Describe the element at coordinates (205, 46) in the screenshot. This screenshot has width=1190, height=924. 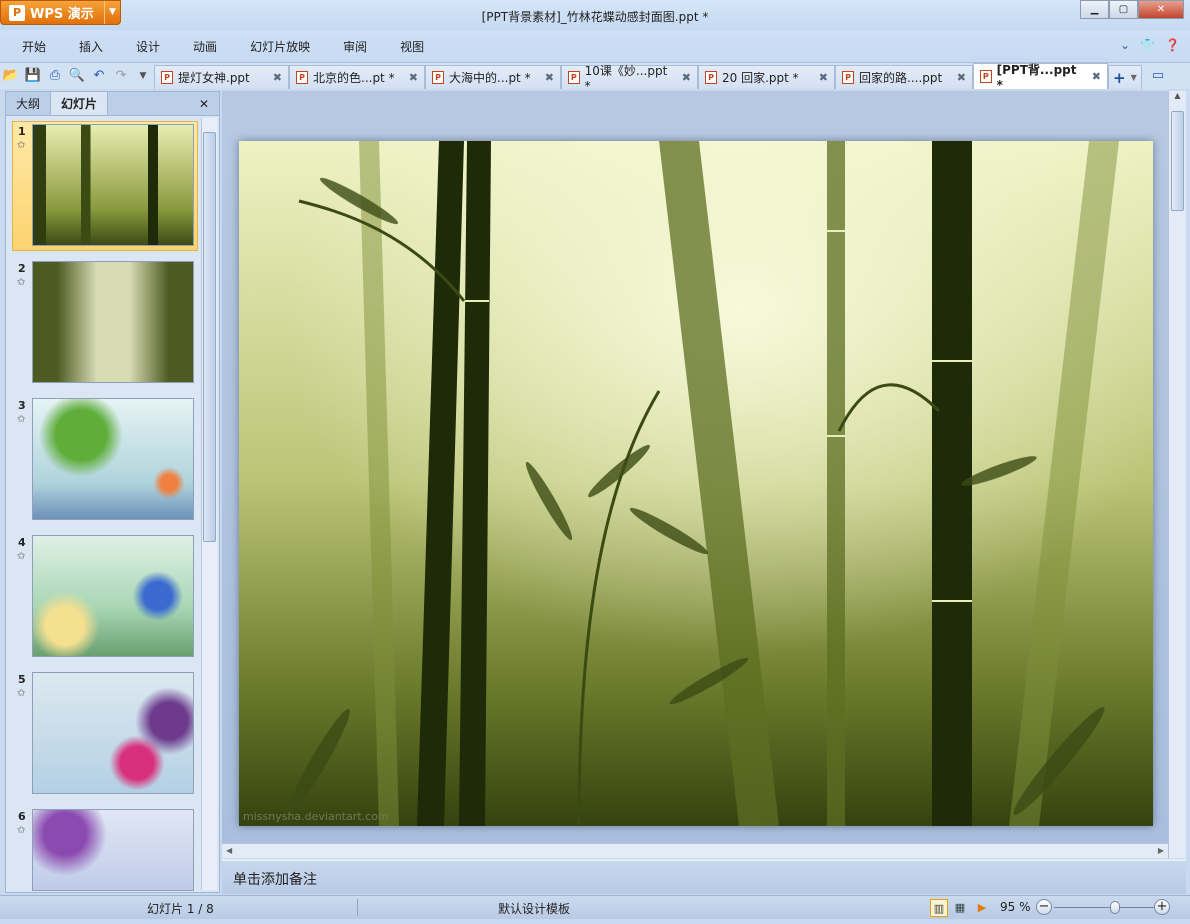
I see `menu-animation: 动画` at that location.